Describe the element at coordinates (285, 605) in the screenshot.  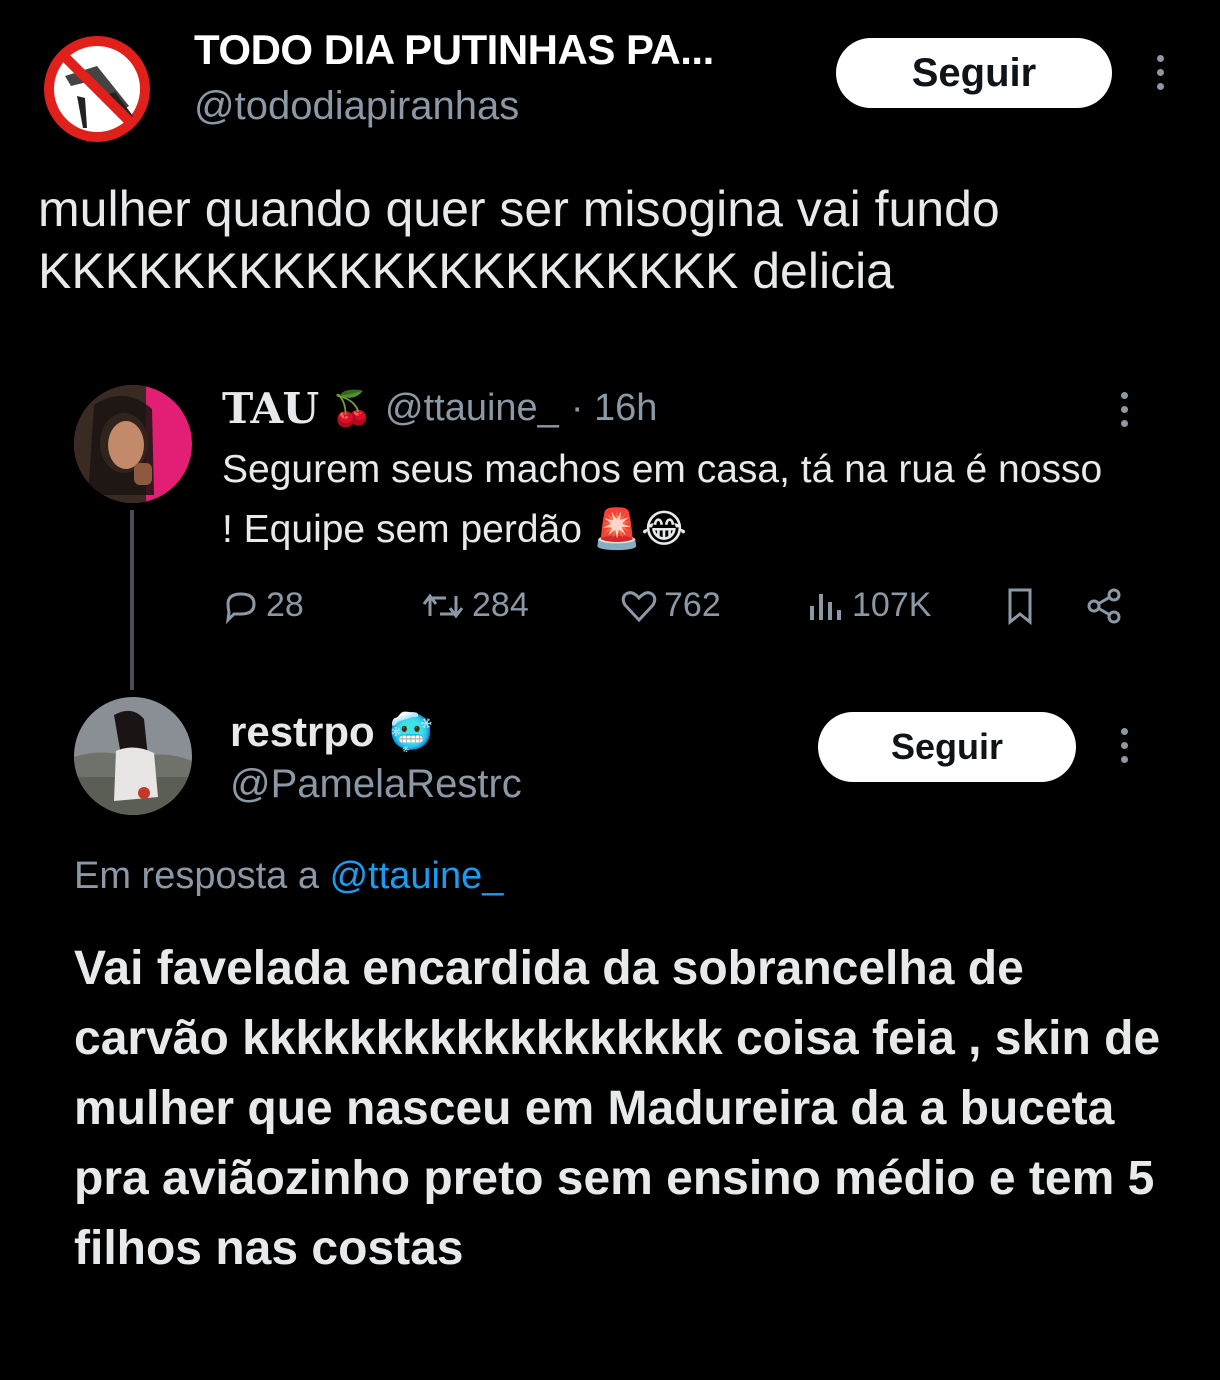
I see `reply-count: 28` at that location.